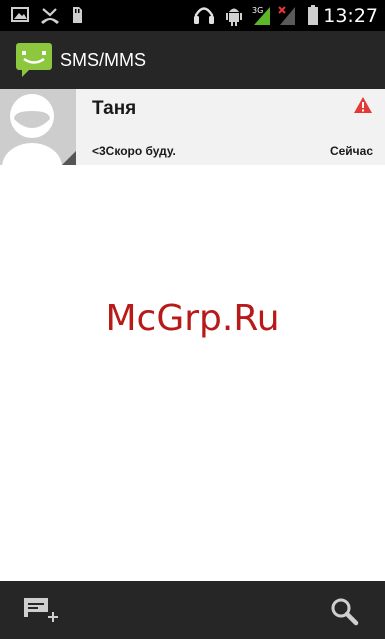 The width and height of the screenshot is (385, 639). What do you see at coordinates (103, 60) in the screenshot?
I see `app-title: SMS/MMS` at bounding box center [103, 60].